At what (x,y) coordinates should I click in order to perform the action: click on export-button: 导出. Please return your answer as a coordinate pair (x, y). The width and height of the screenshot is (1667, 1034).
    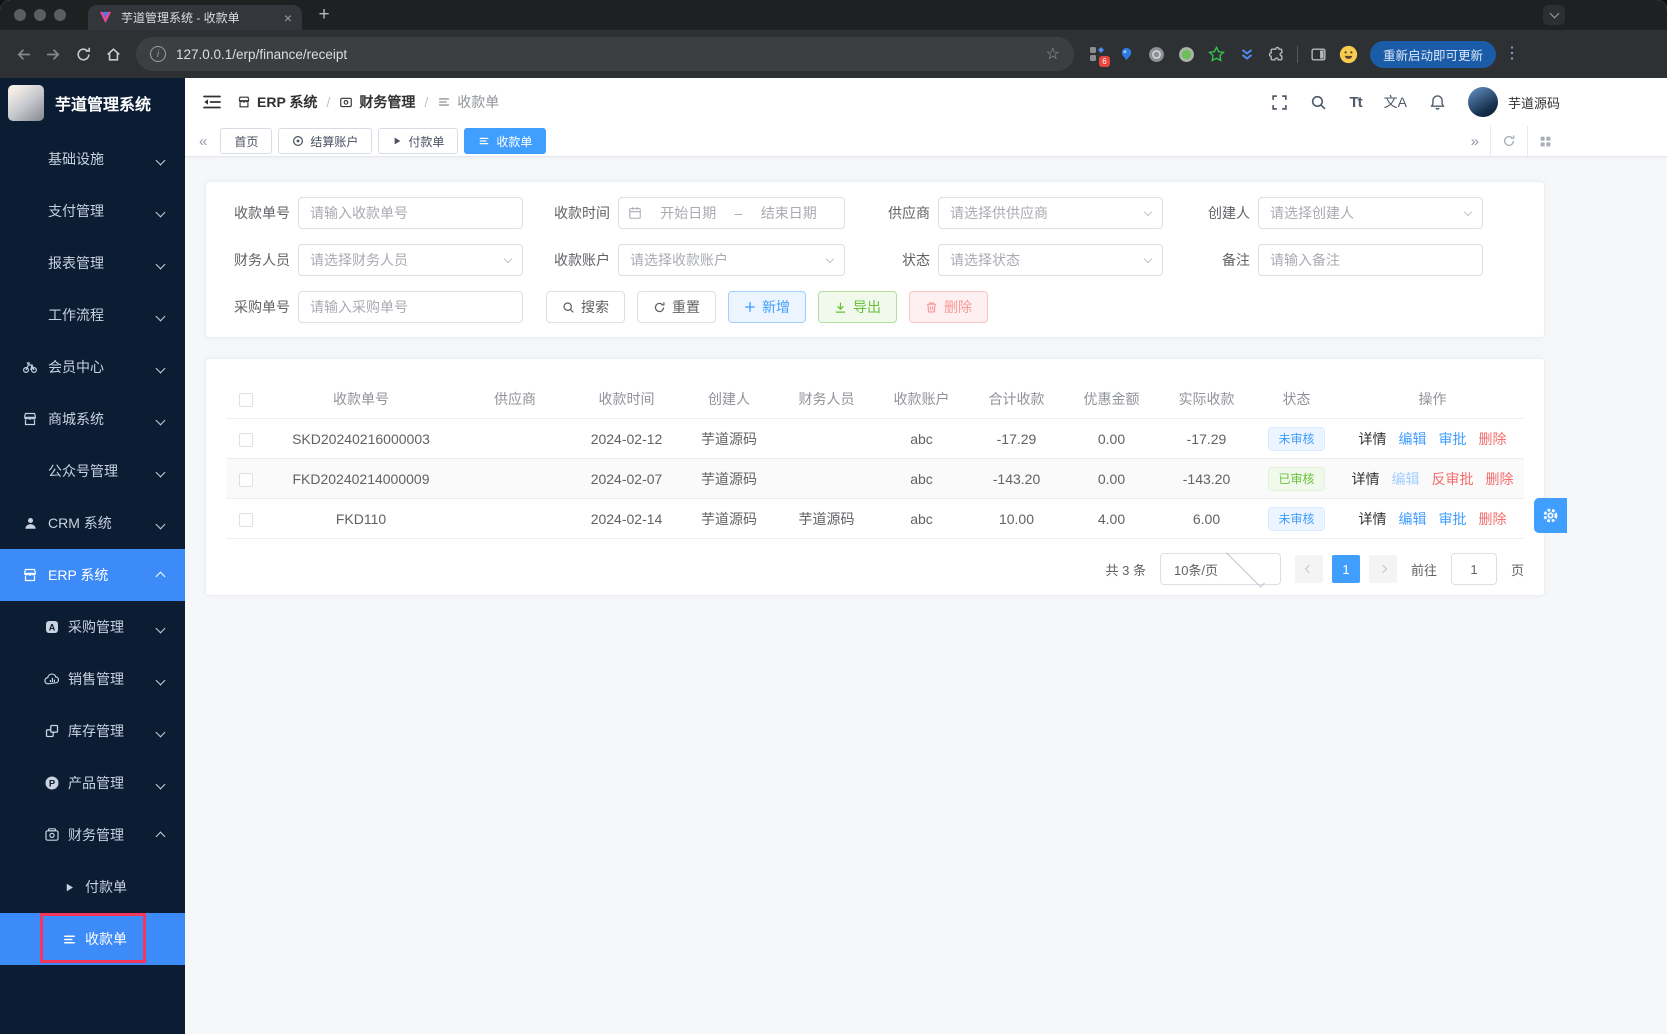
    Looking at the image, I should click on (857, 307).